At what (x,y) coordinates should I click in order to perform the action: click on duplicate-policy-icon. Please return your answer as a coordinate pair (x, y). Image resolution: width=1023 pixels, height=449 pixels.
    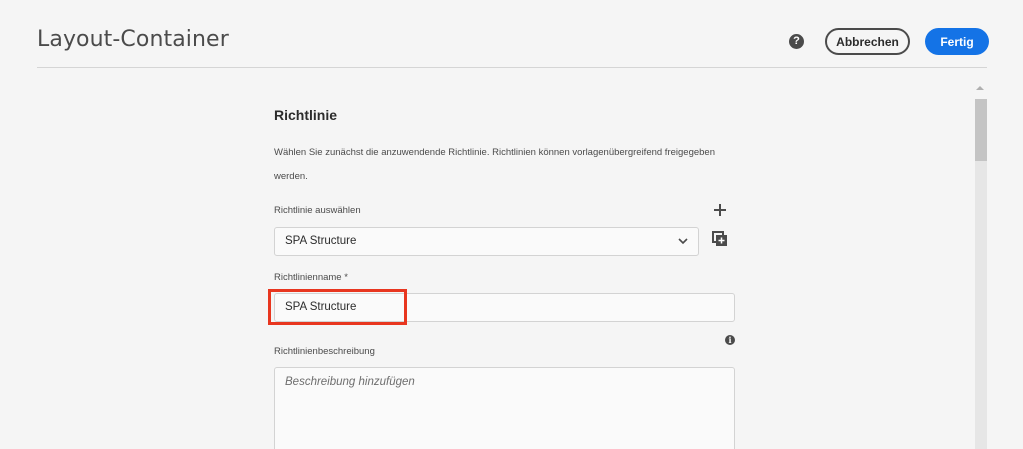
    Looking at the image, I should click on (720, 239).